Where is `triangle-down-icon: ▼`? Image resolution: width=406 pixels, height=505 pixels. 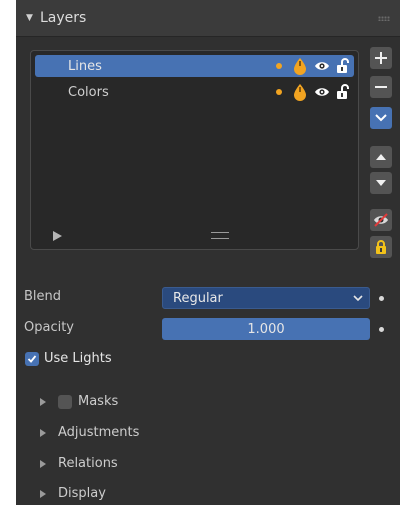 triangle-down-icon: ▼ is located at coordinates (32, 18).